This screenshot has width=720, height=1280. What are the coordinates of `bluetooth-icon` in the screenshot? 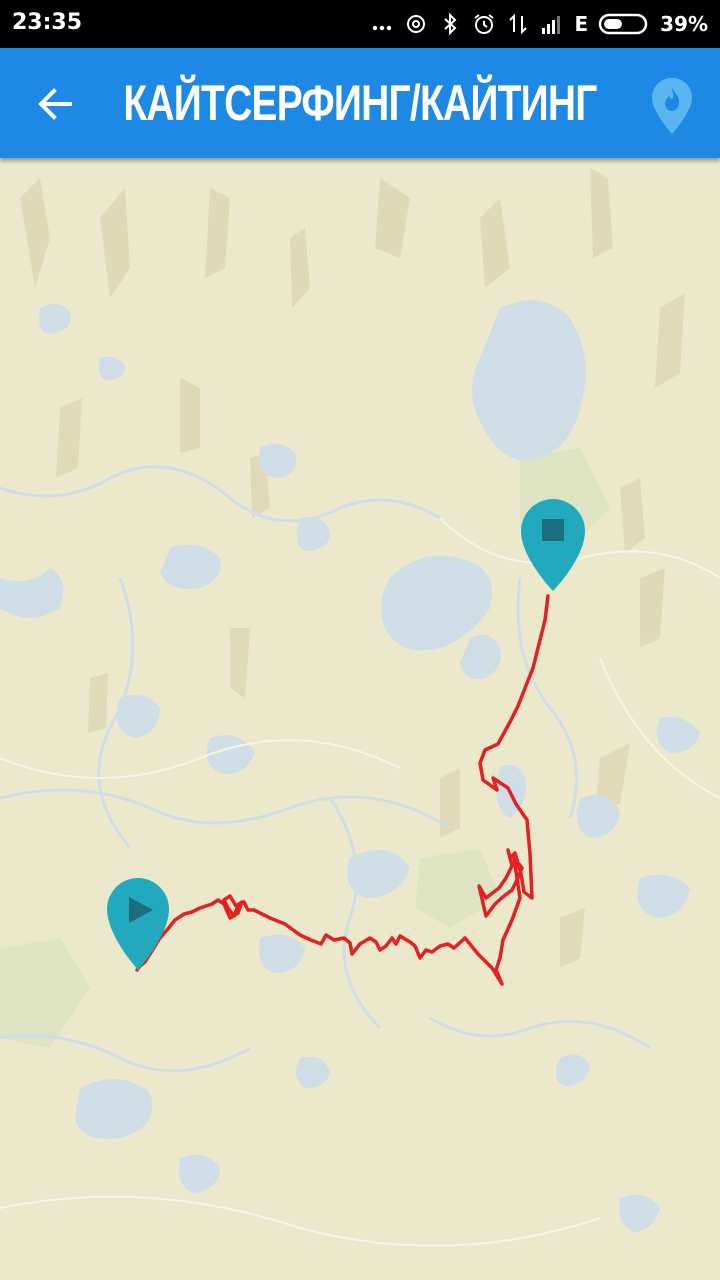 It's located at (450, 24).